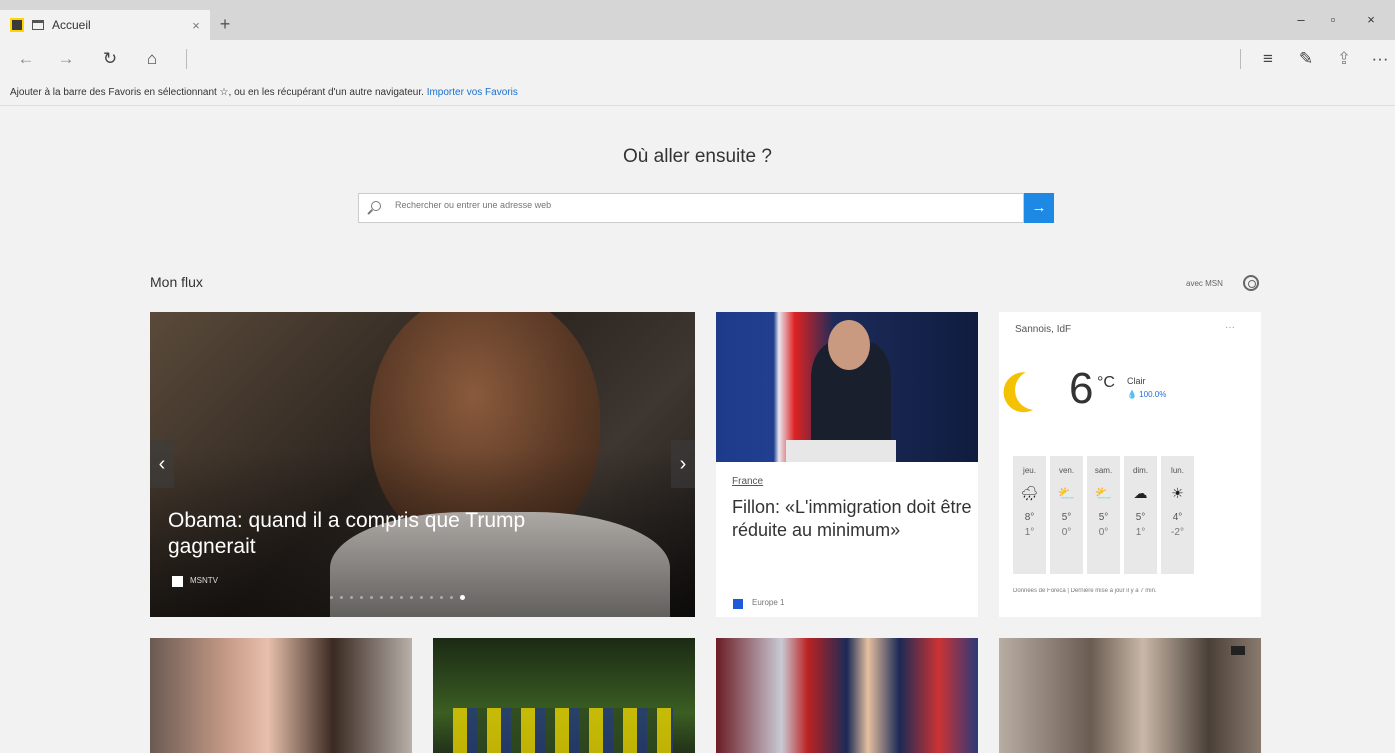 The width and height of the screenshot is (1395, 753). I want to click on more-button: ···, so click(1380, 59).